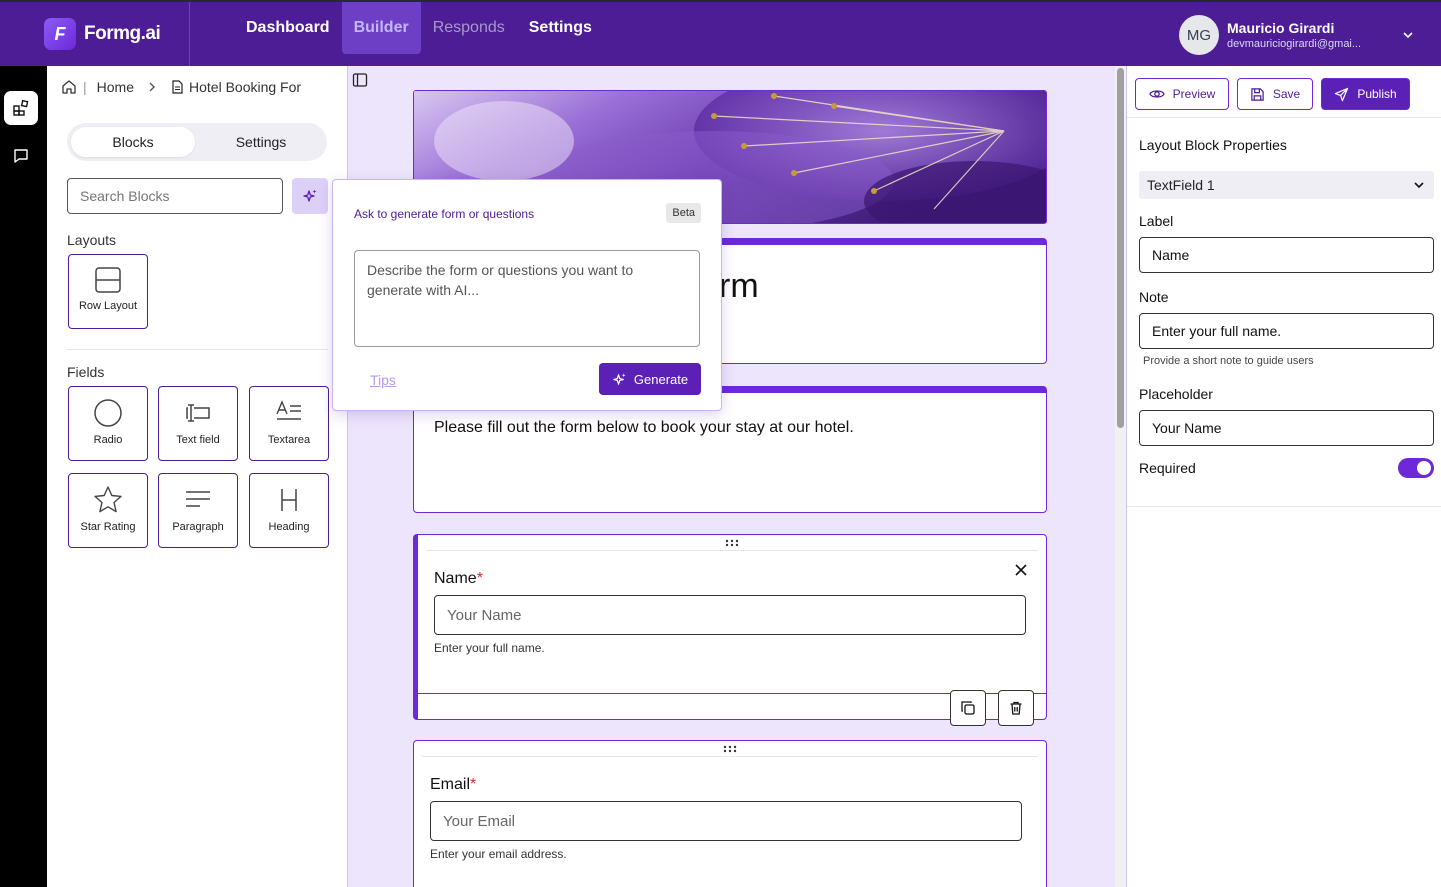 The image size is (1441, 887). Describe the element at coordinates (86, 372) in the screenshot. I see `fields-section-label: Fields` at that location.